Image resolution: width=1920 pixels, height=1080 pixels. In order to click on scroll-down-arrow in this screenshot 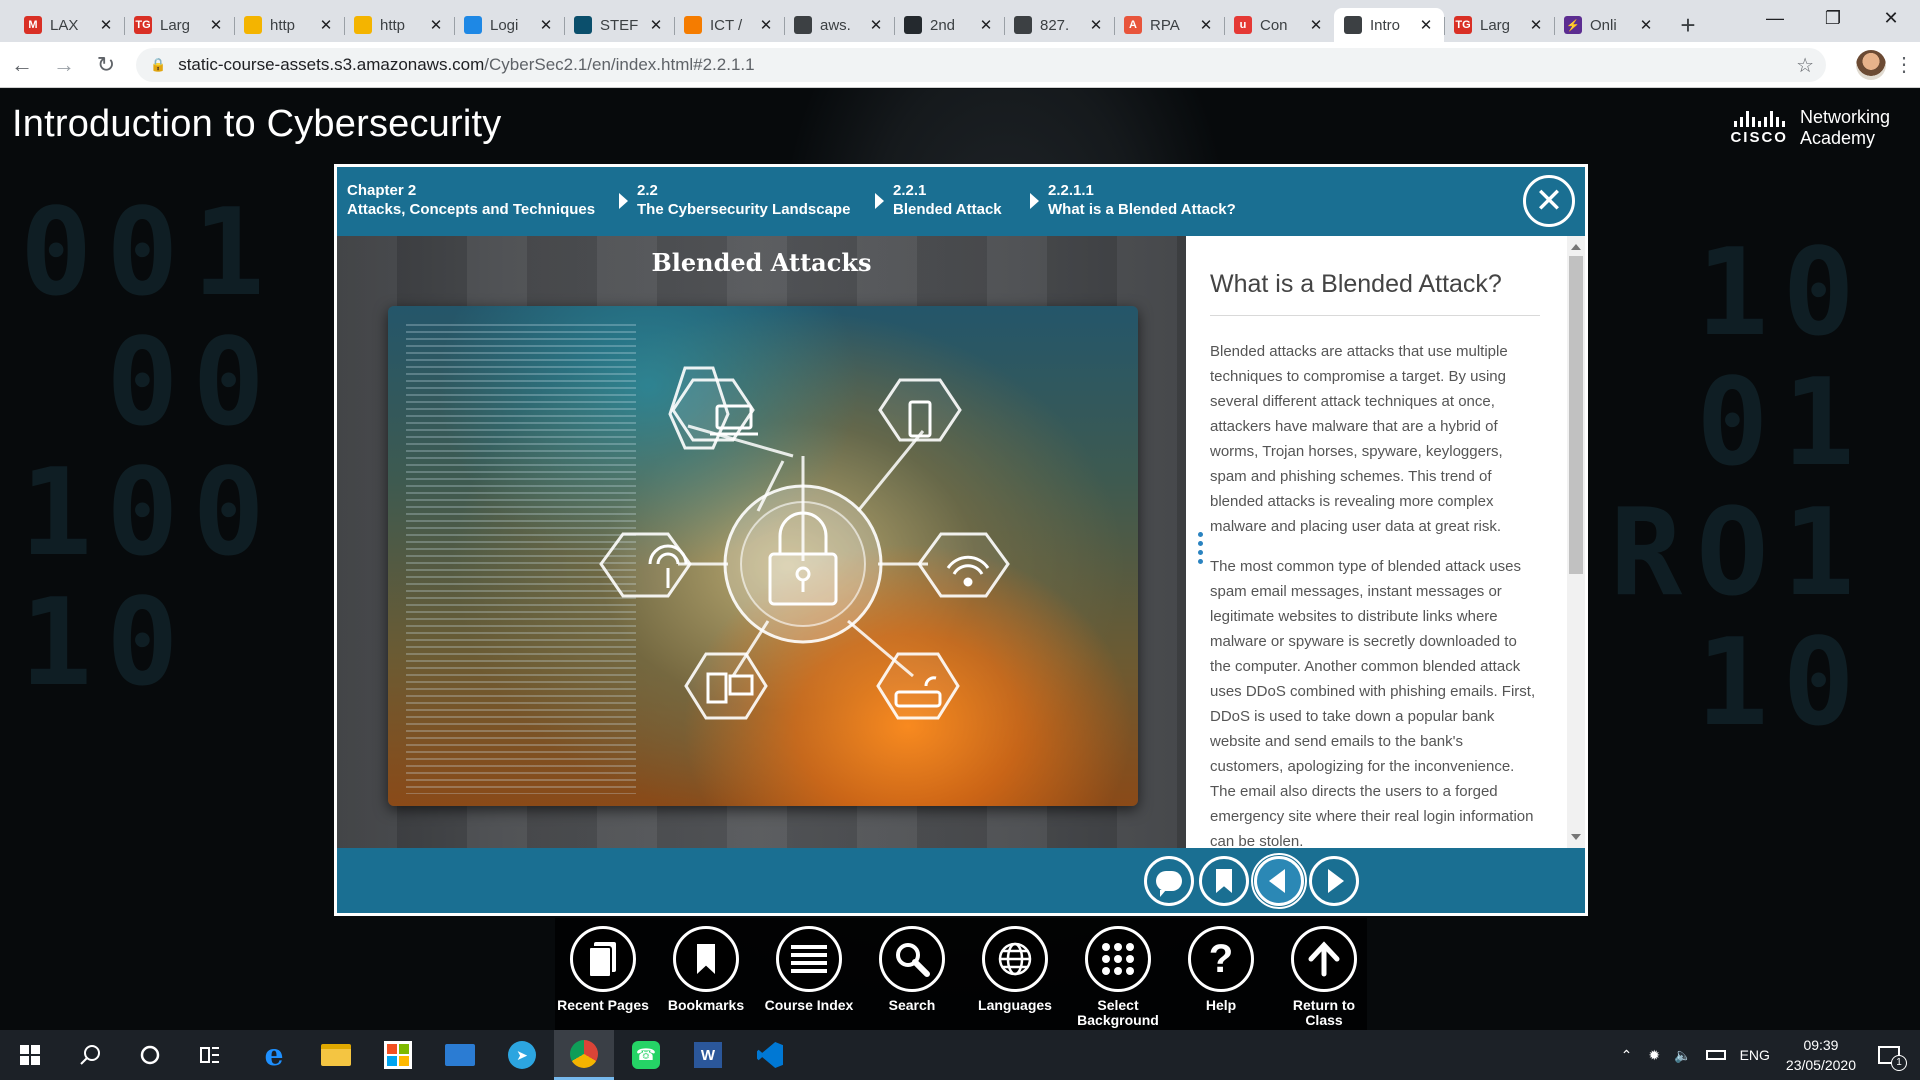, I will do `click(1576, 837)`.